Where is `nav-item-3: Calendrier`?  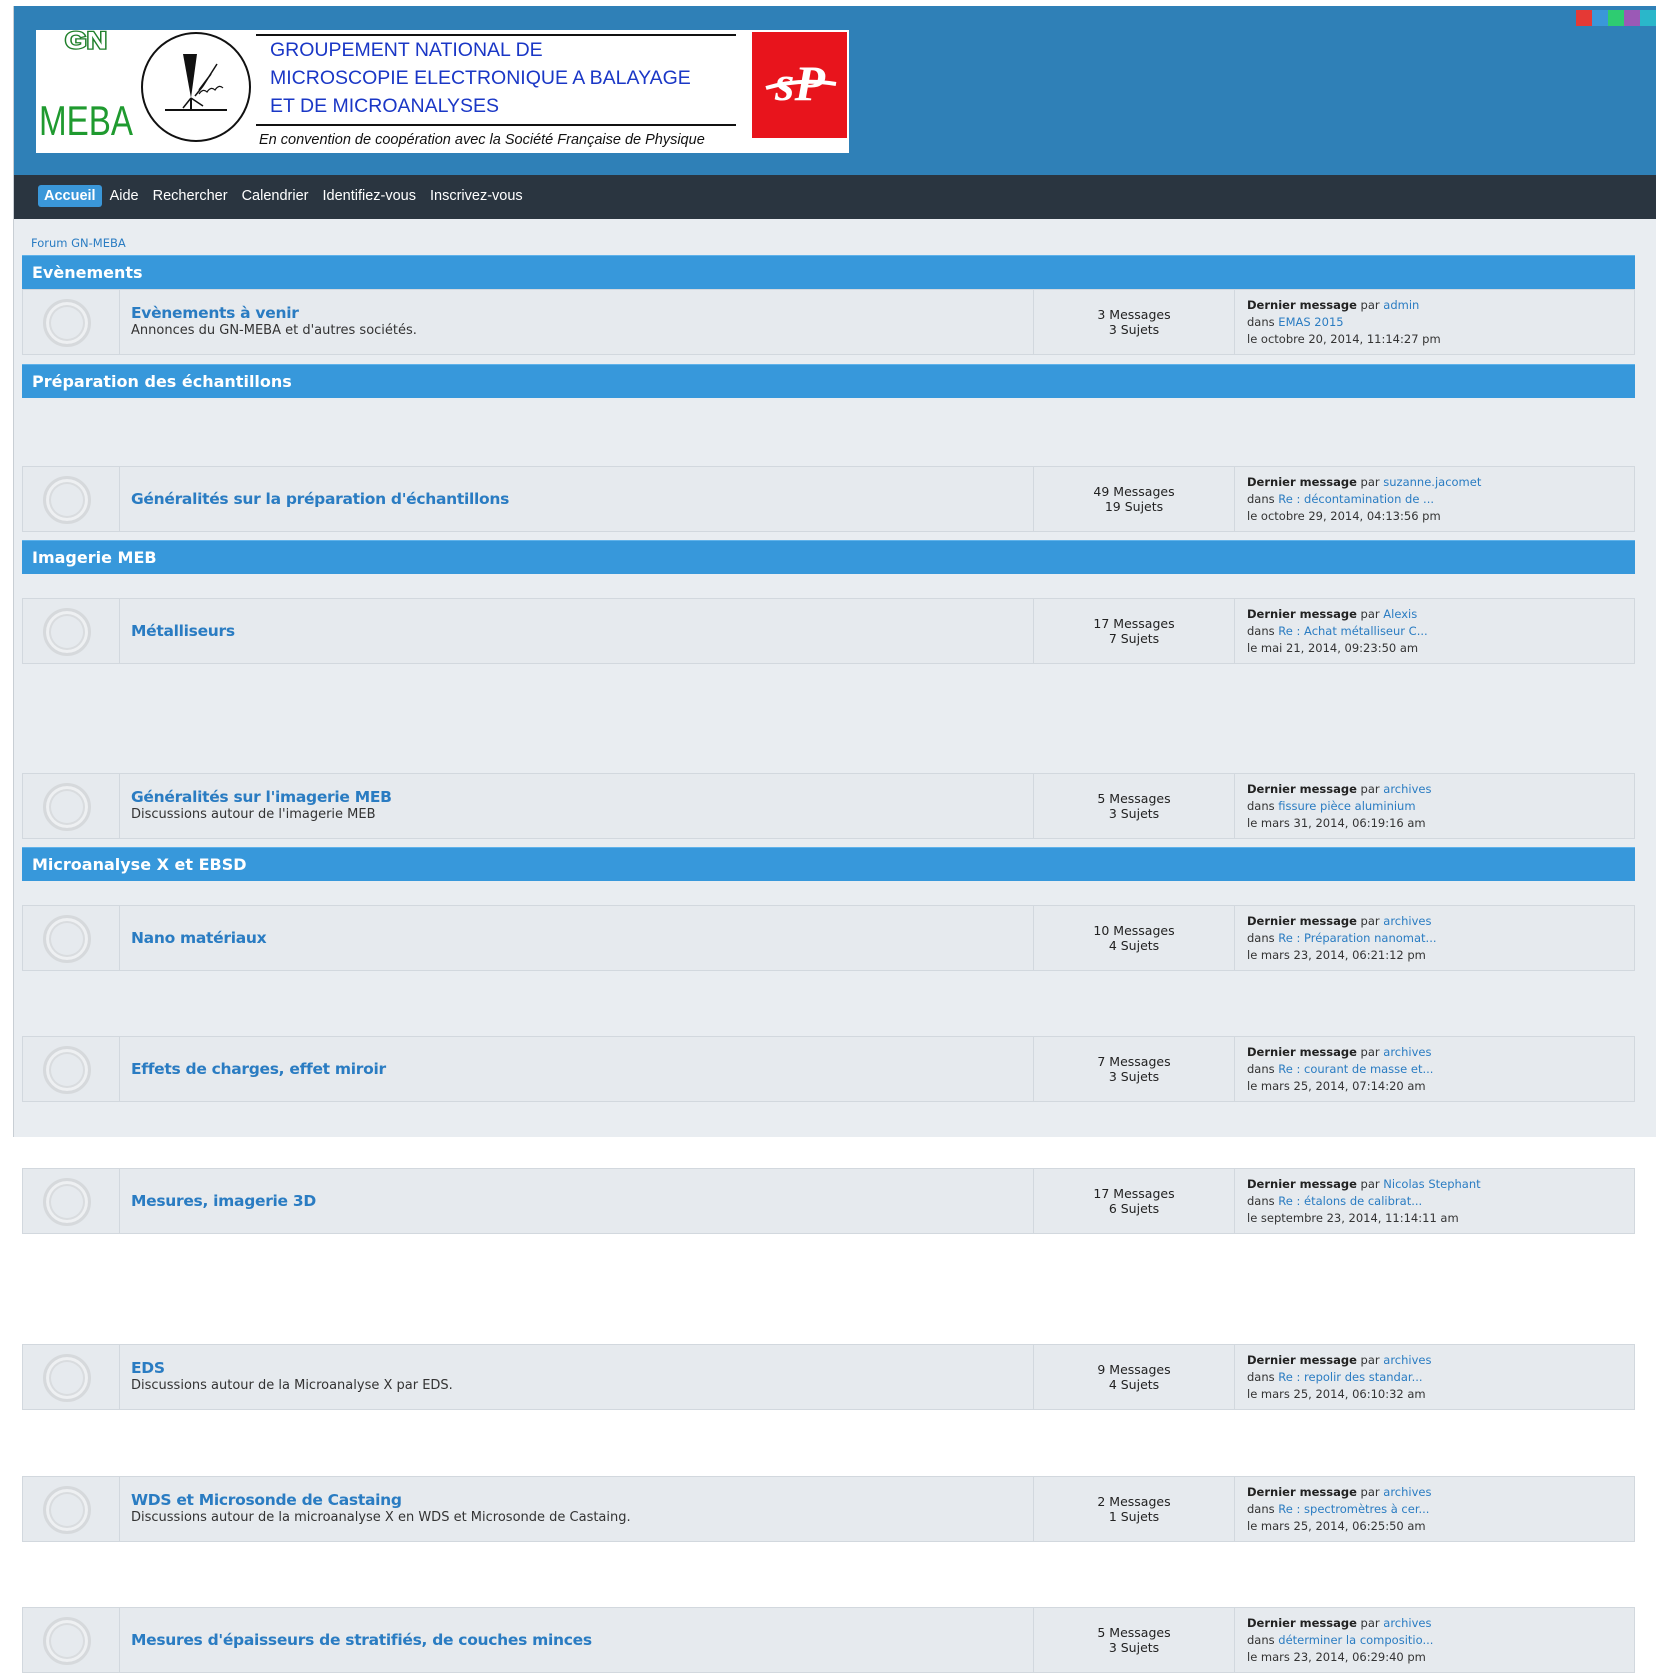
nav-item-3: Calendrier is located at coordinates (275, 196).